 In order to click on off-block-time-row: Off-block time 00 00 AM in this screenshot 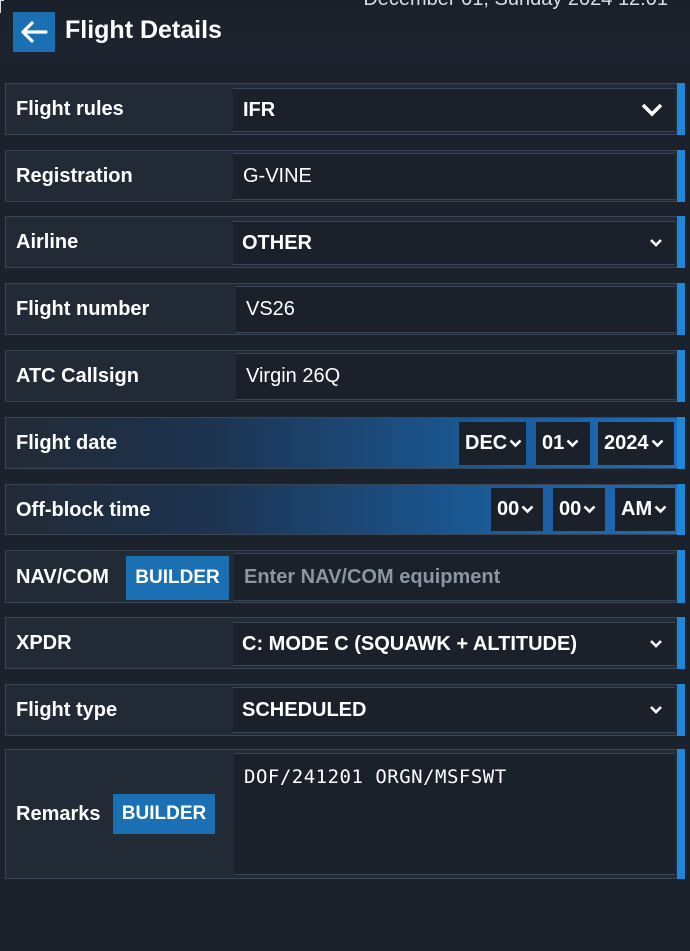, I will do `click(345, 509)`.